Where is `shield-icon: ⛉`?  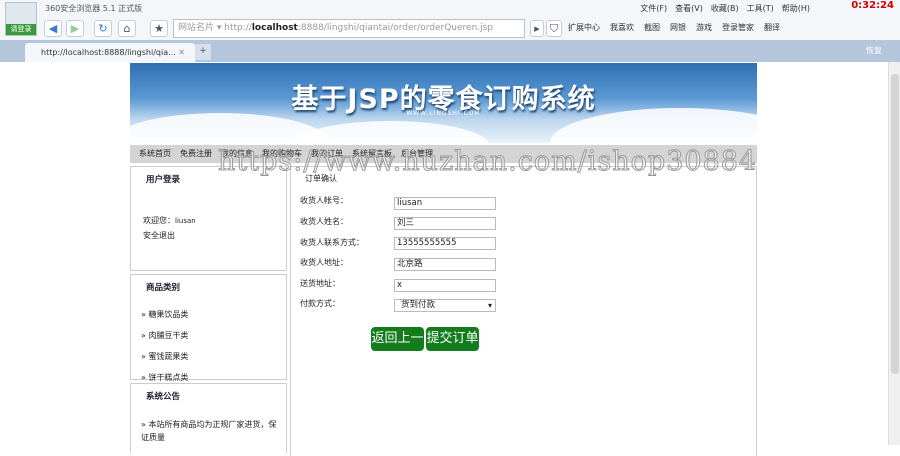 shield-icon: ⛉ is located at coordinates (554, 28).